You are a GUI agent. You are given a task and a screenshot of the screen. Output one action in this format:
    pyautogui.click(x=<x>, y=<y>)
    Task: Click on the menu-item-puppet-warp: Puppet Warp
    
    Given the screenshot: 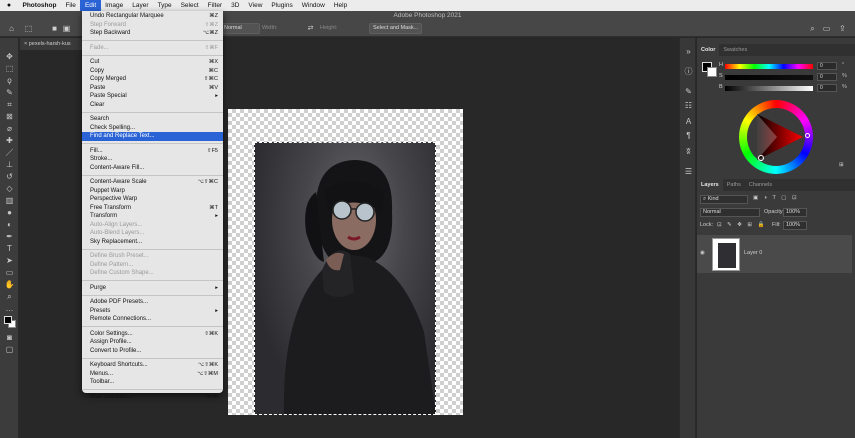 What is the action you would take?
    pyautogui.click(x=152, y=191)
    